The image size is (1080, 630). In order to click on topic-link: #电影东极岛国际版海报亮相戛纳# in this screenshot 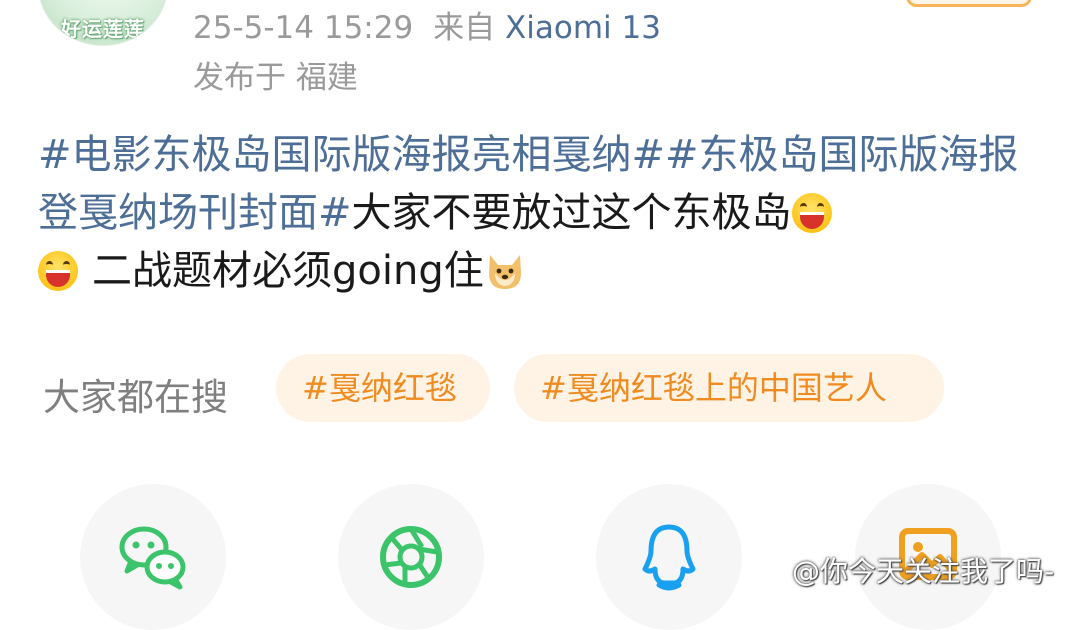, I will do `click(351, 155)`.